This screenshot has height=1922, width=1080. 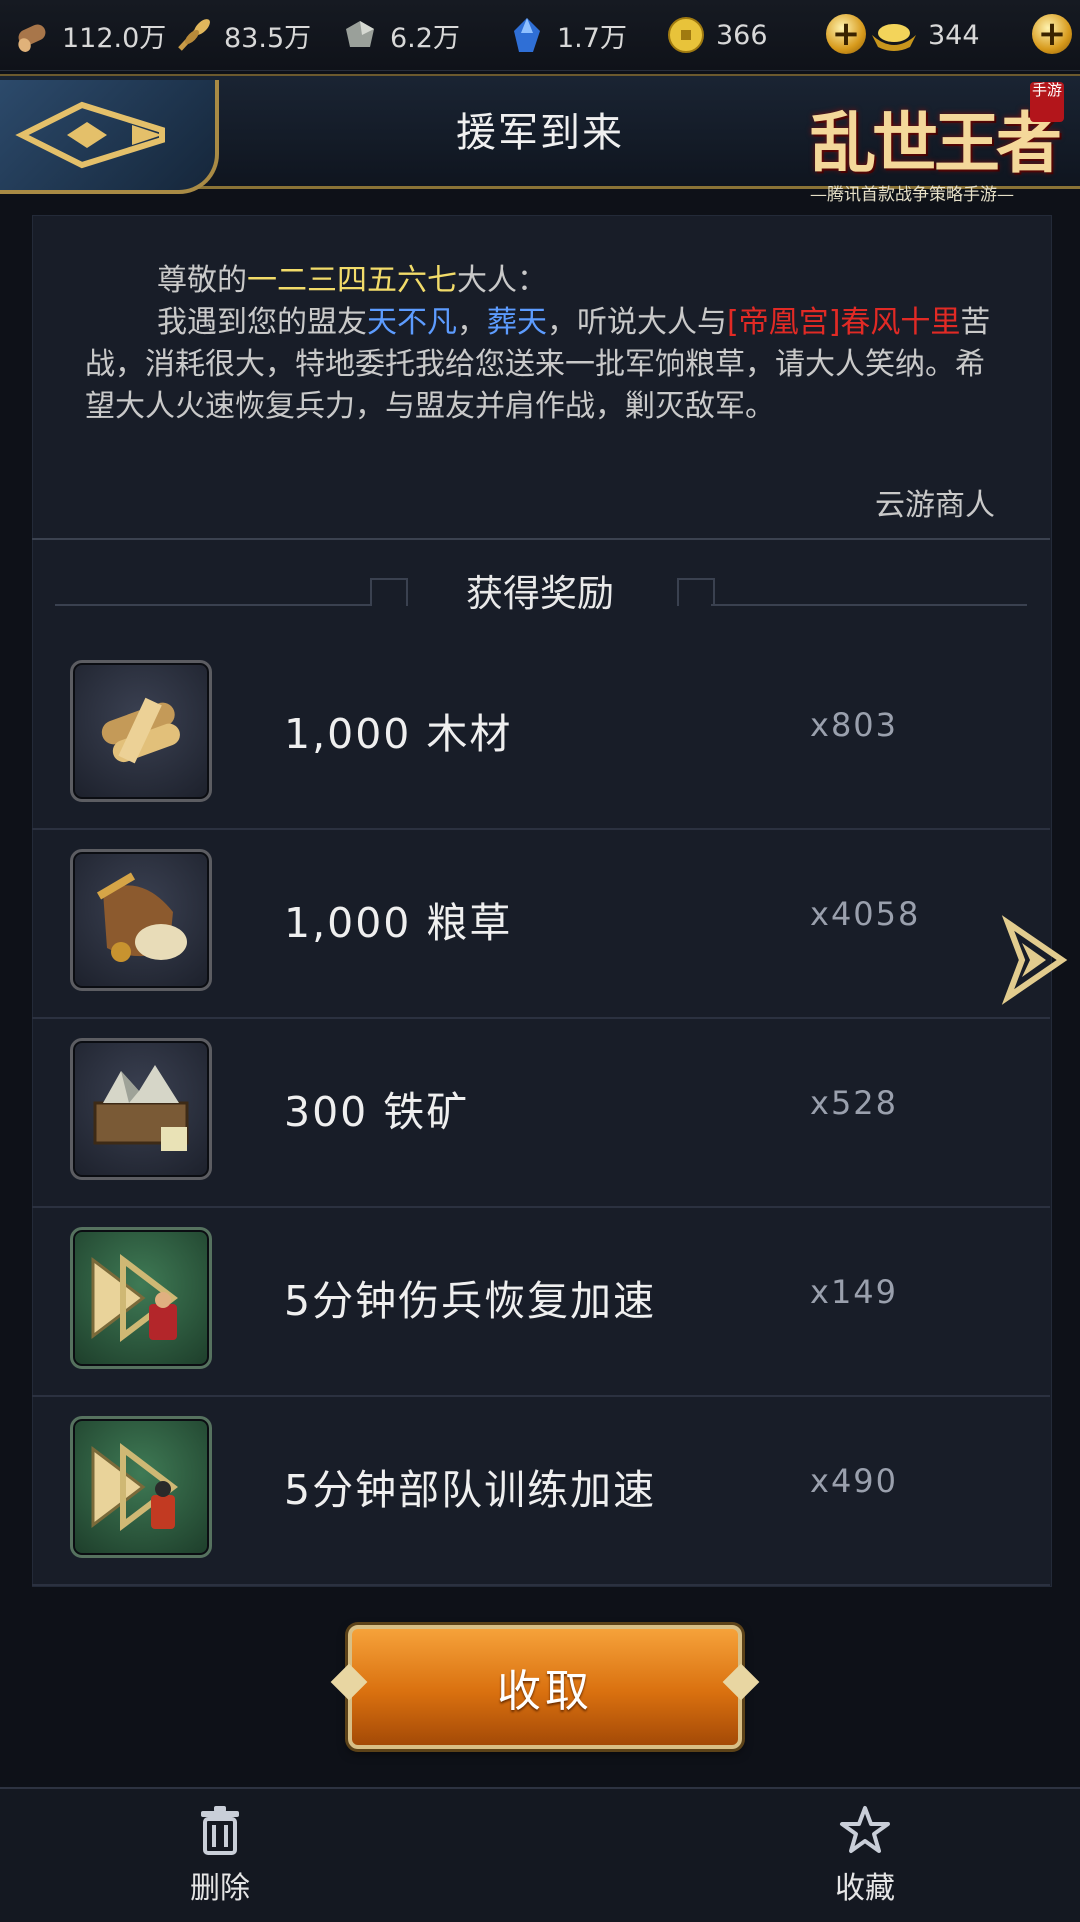 What do you see at coordinates (194, 35) in the screenshot?
I see `grain-icon` at bounding box center [194, 35].